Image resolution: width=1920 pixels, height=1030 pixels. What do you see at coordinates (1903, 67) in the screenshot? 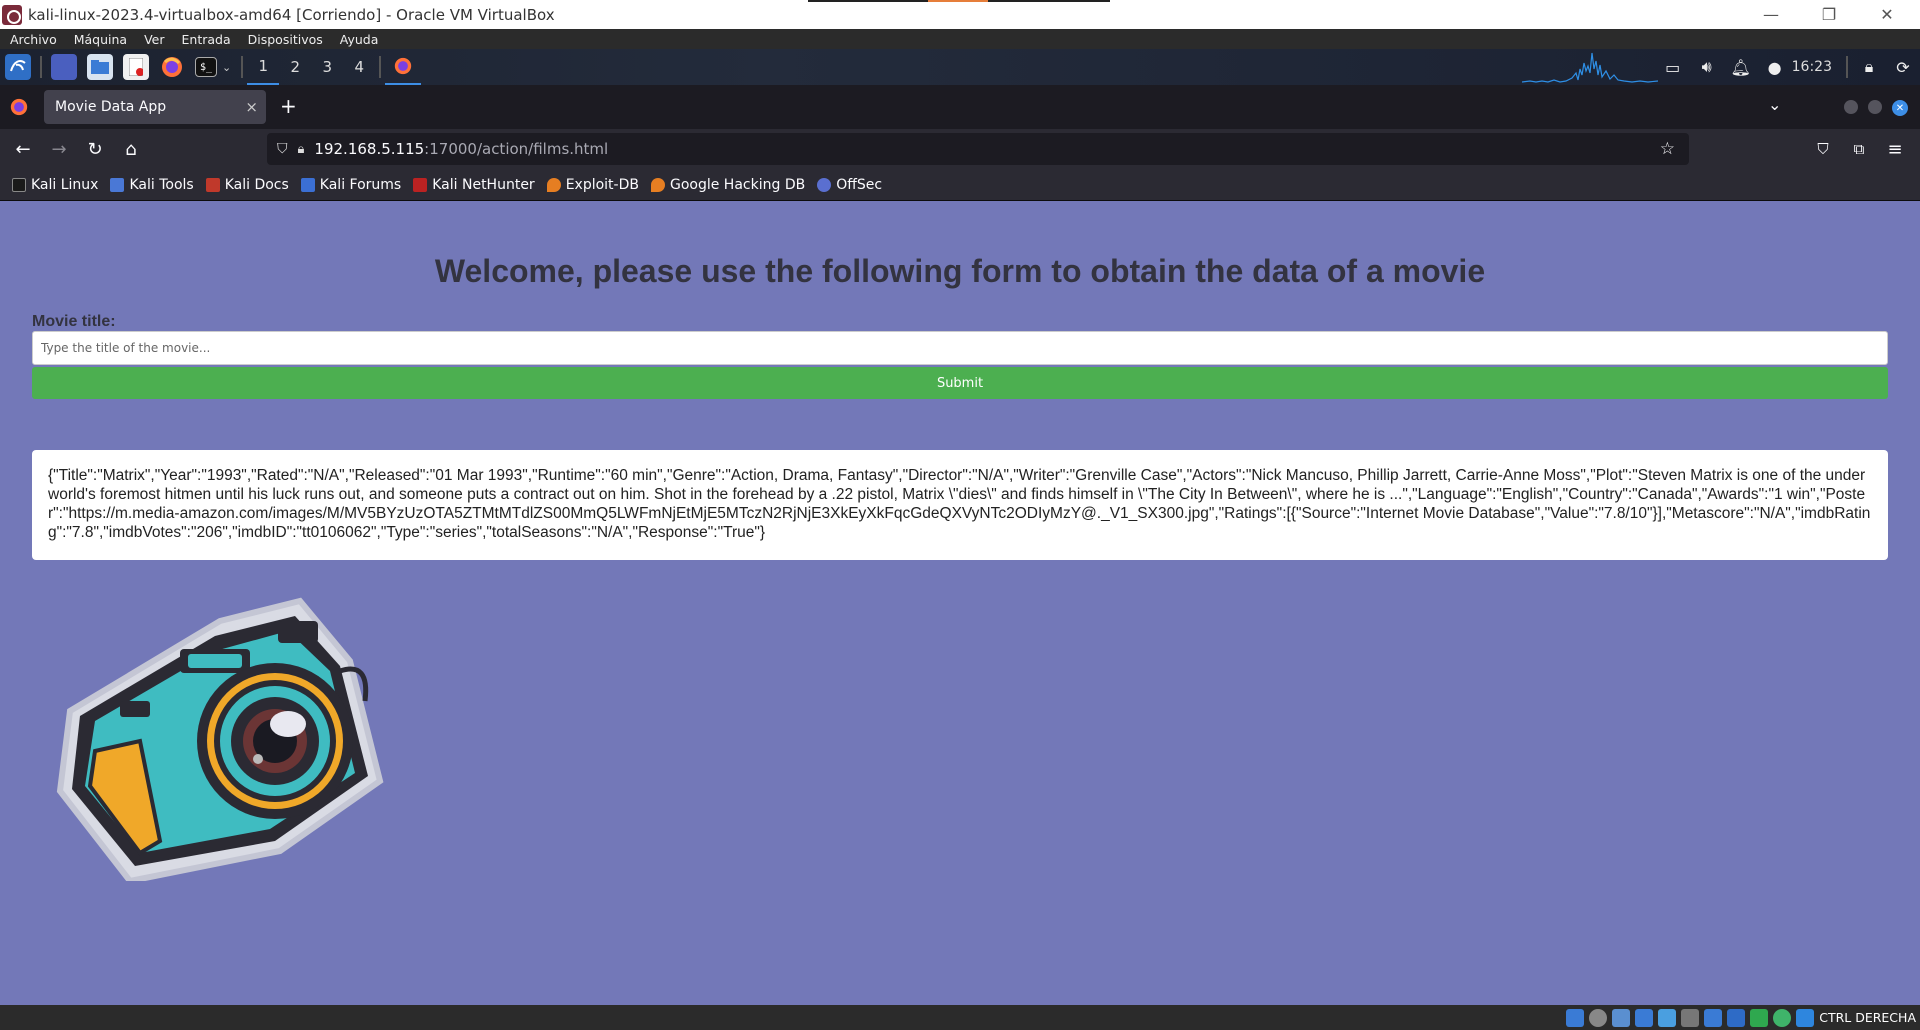
I see `logout-icon: ⟳` at bounding box center [1903, 67].